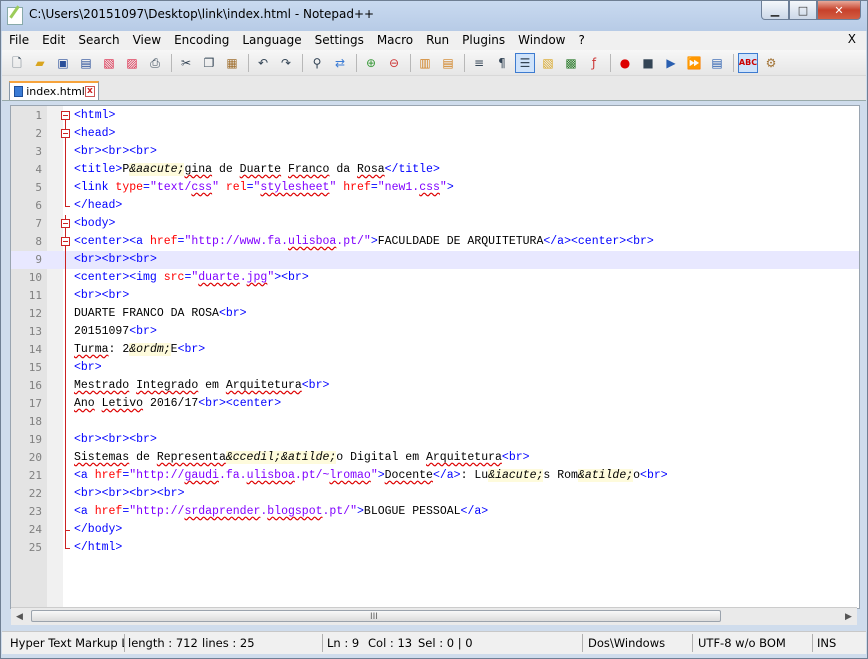  I want to click on minimize-button: ▁, so click(775, 10).